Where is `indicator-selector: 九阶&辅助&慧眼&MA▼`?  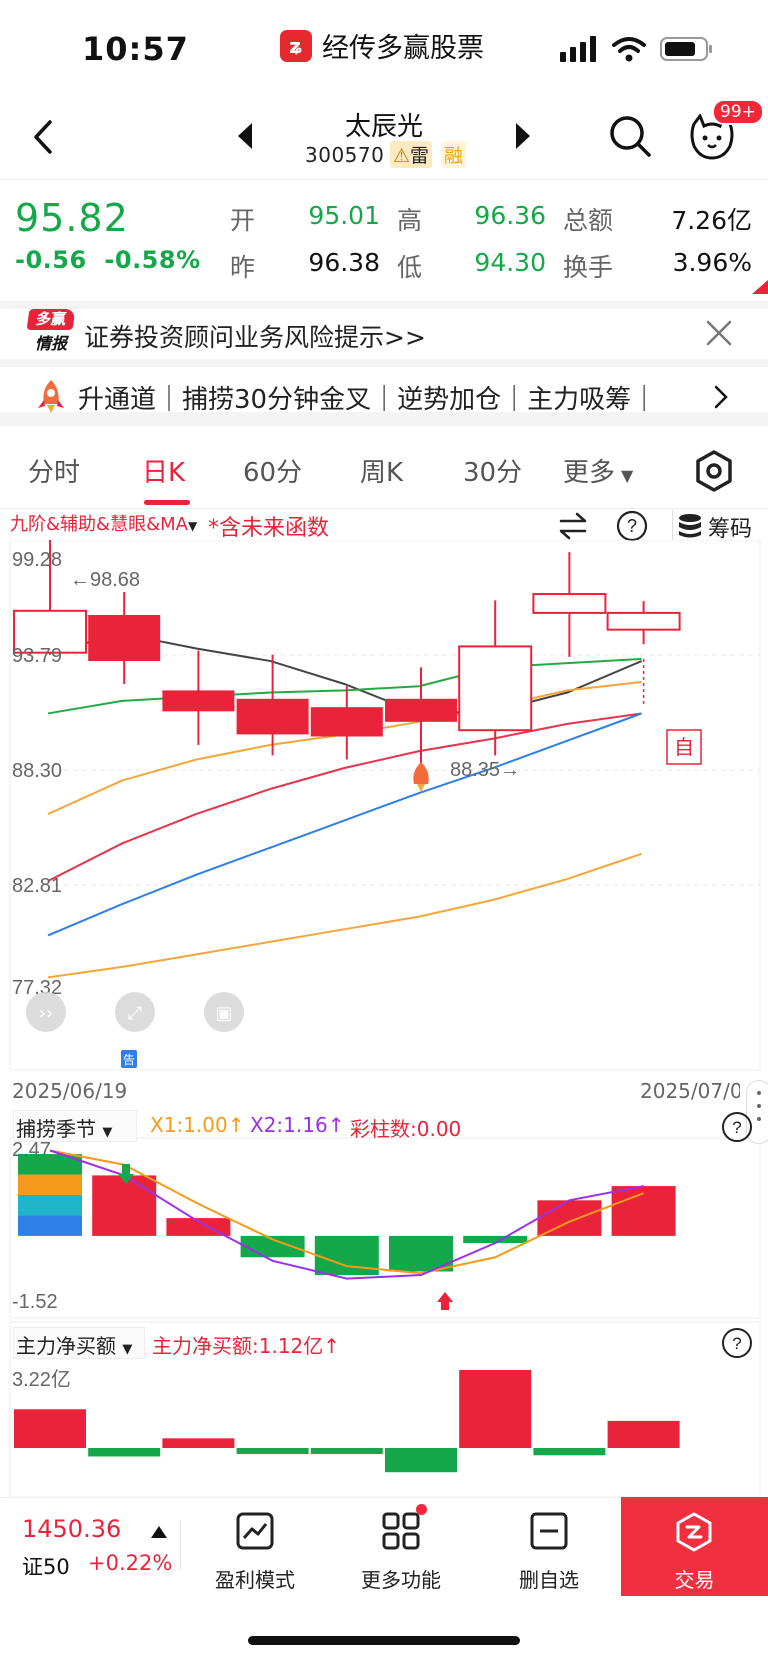 indicator-selector: 九阶&辅助&慧眼&MA▼ is located at coordinates (103, 523).